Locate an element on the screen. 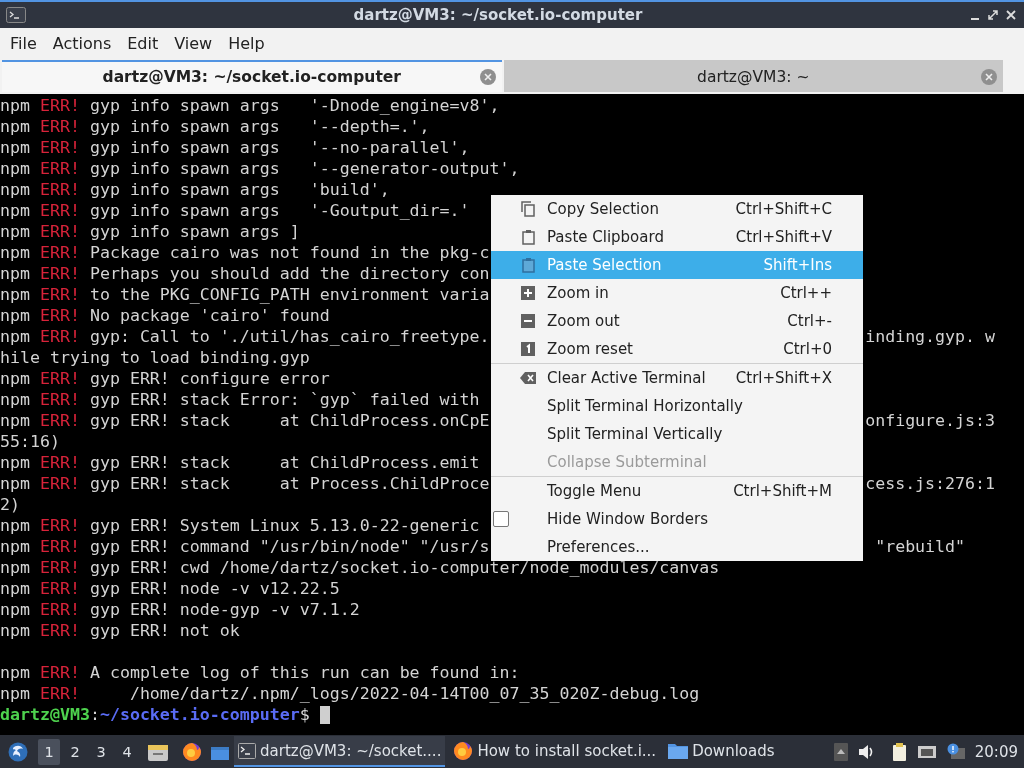 This screenshot has height=768, width=1024. menu-item: Zoom out Ctrl+- is located at coordinates (677, 321).